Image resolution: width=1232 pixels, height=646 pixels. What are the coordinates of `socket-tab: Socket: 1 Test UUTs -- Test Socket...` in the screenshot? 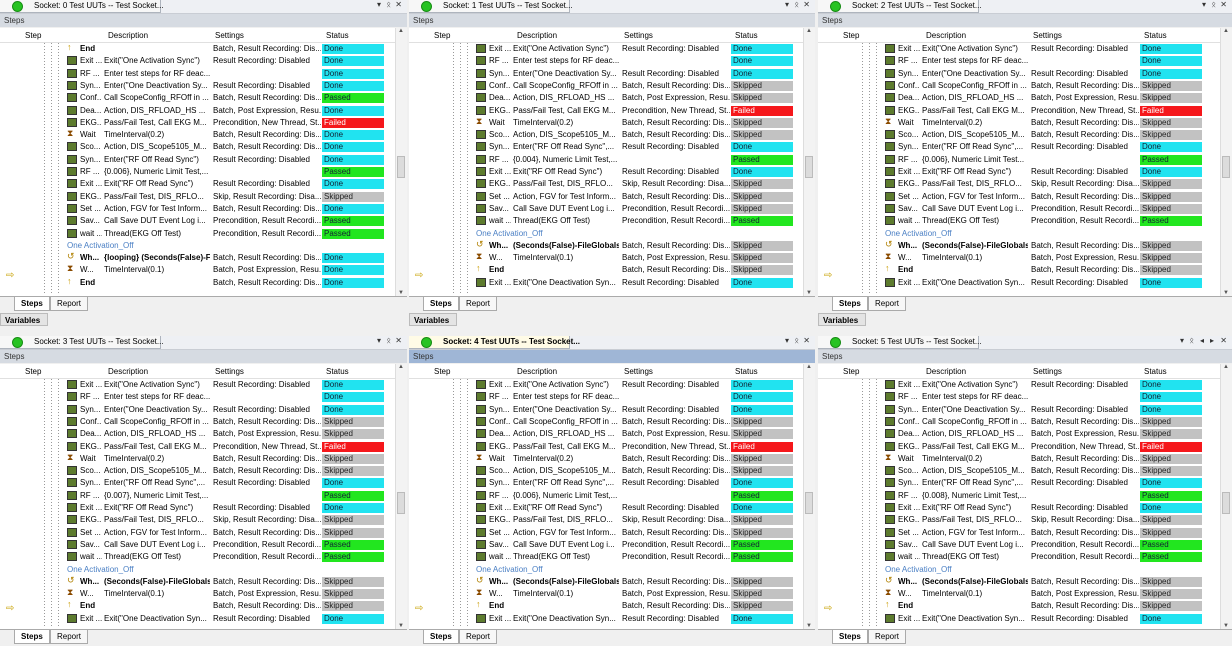 It's located at (491, 6).